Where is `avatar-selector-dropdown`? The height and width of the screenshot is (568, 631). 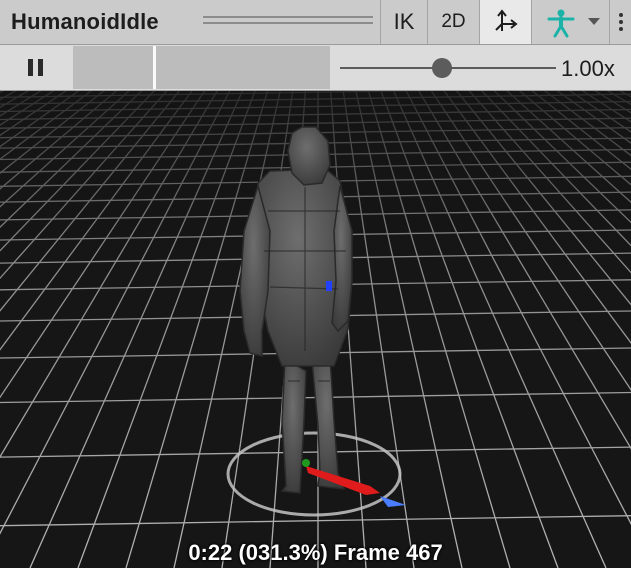
avatar-selector-dropdown is located at coordinates (570, 22).